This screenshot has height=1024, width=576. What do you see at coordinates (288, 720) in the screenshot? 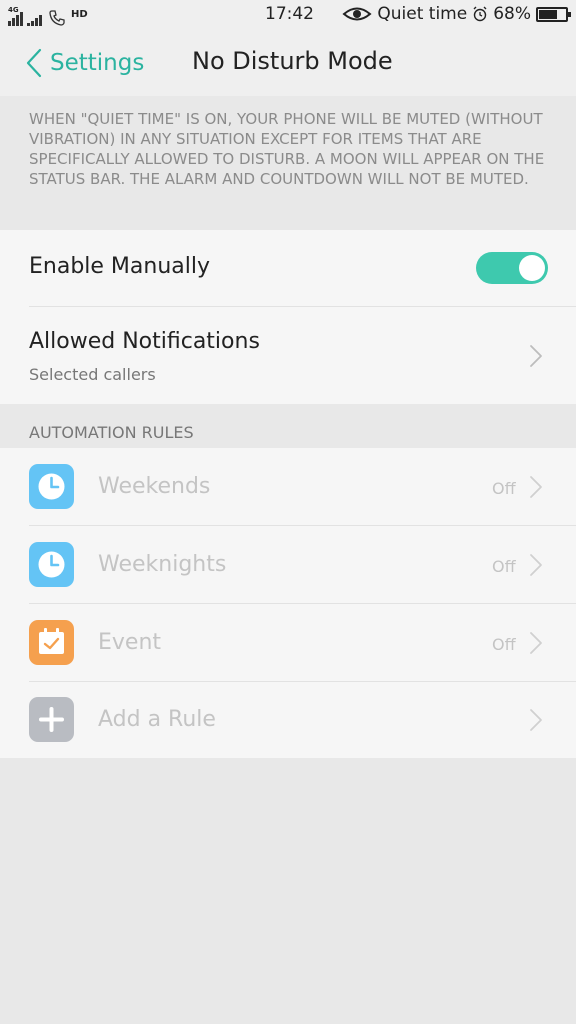
I see `add-rule-row: Add a Rule` at bounding box center [288, 720].